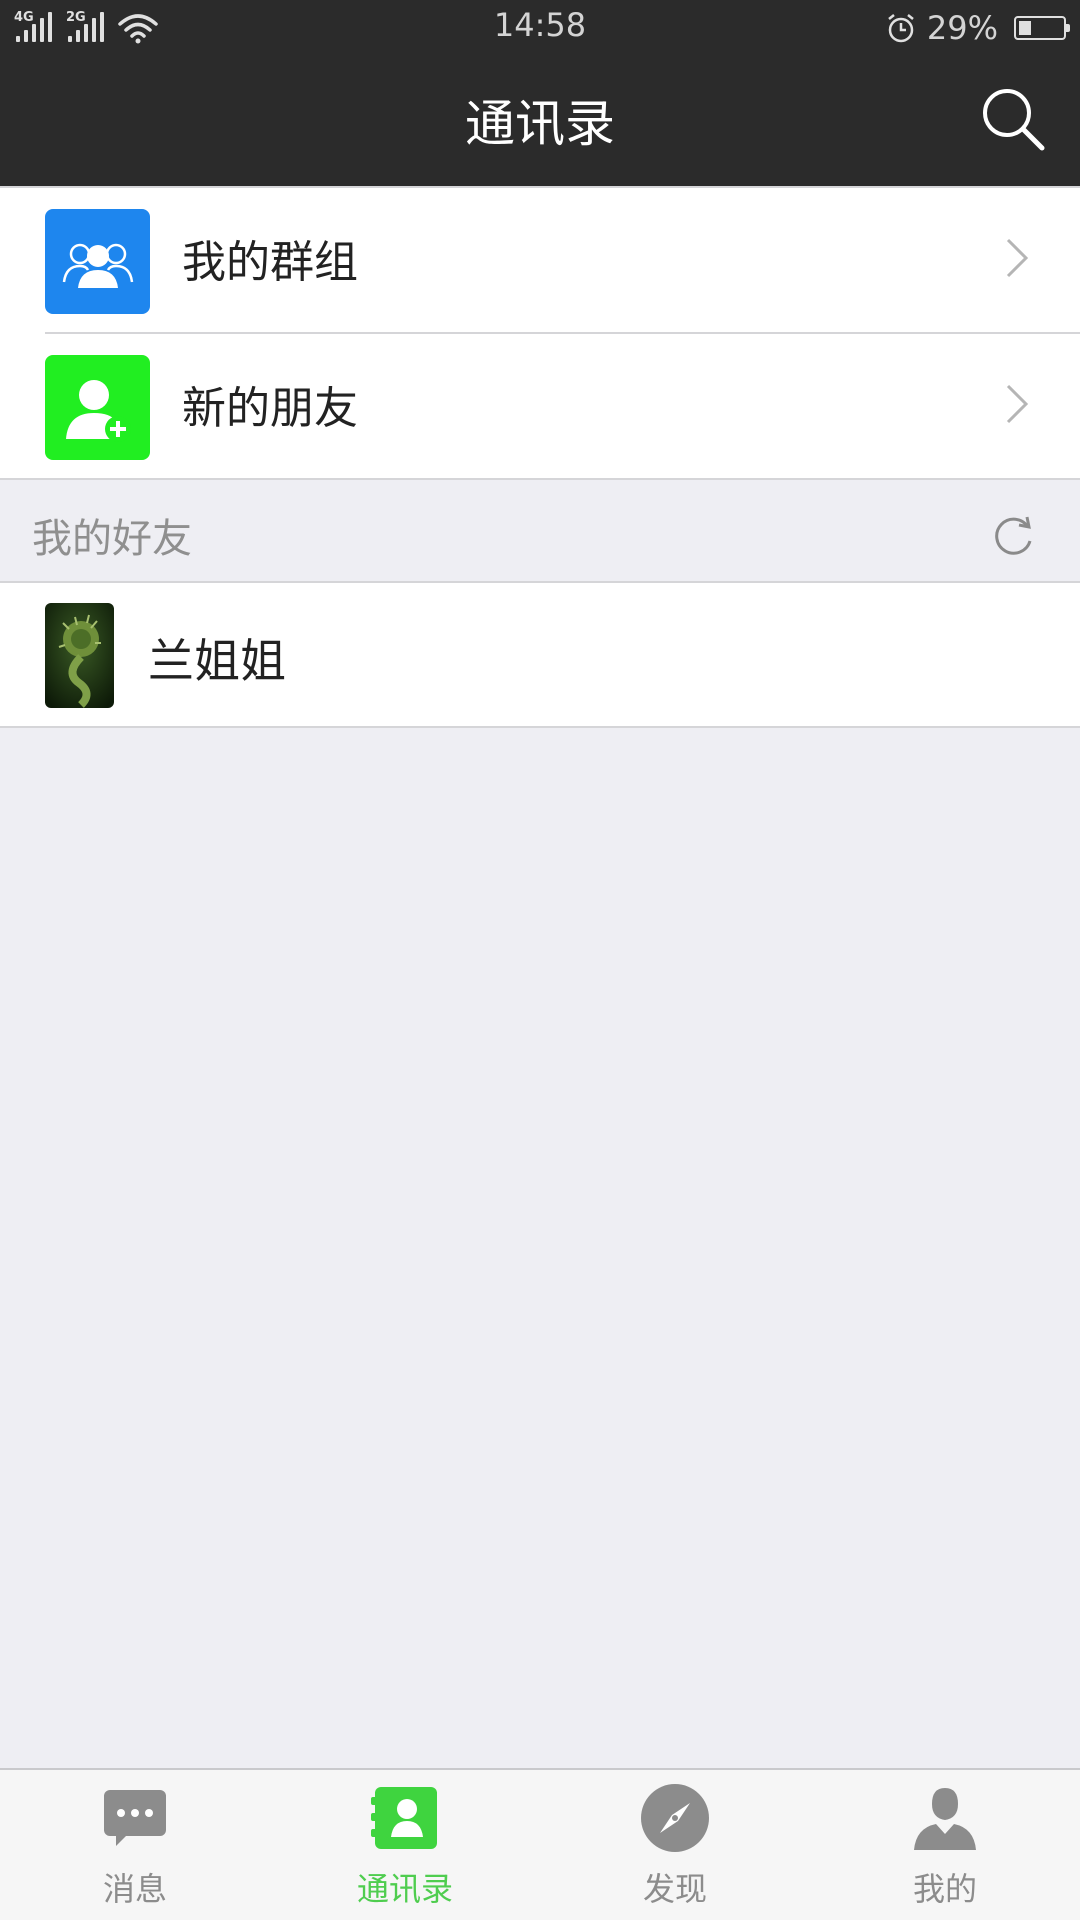 The height and width of the screenshot is (1920, 1080). I want to click on group-icon, so click(97, 261).